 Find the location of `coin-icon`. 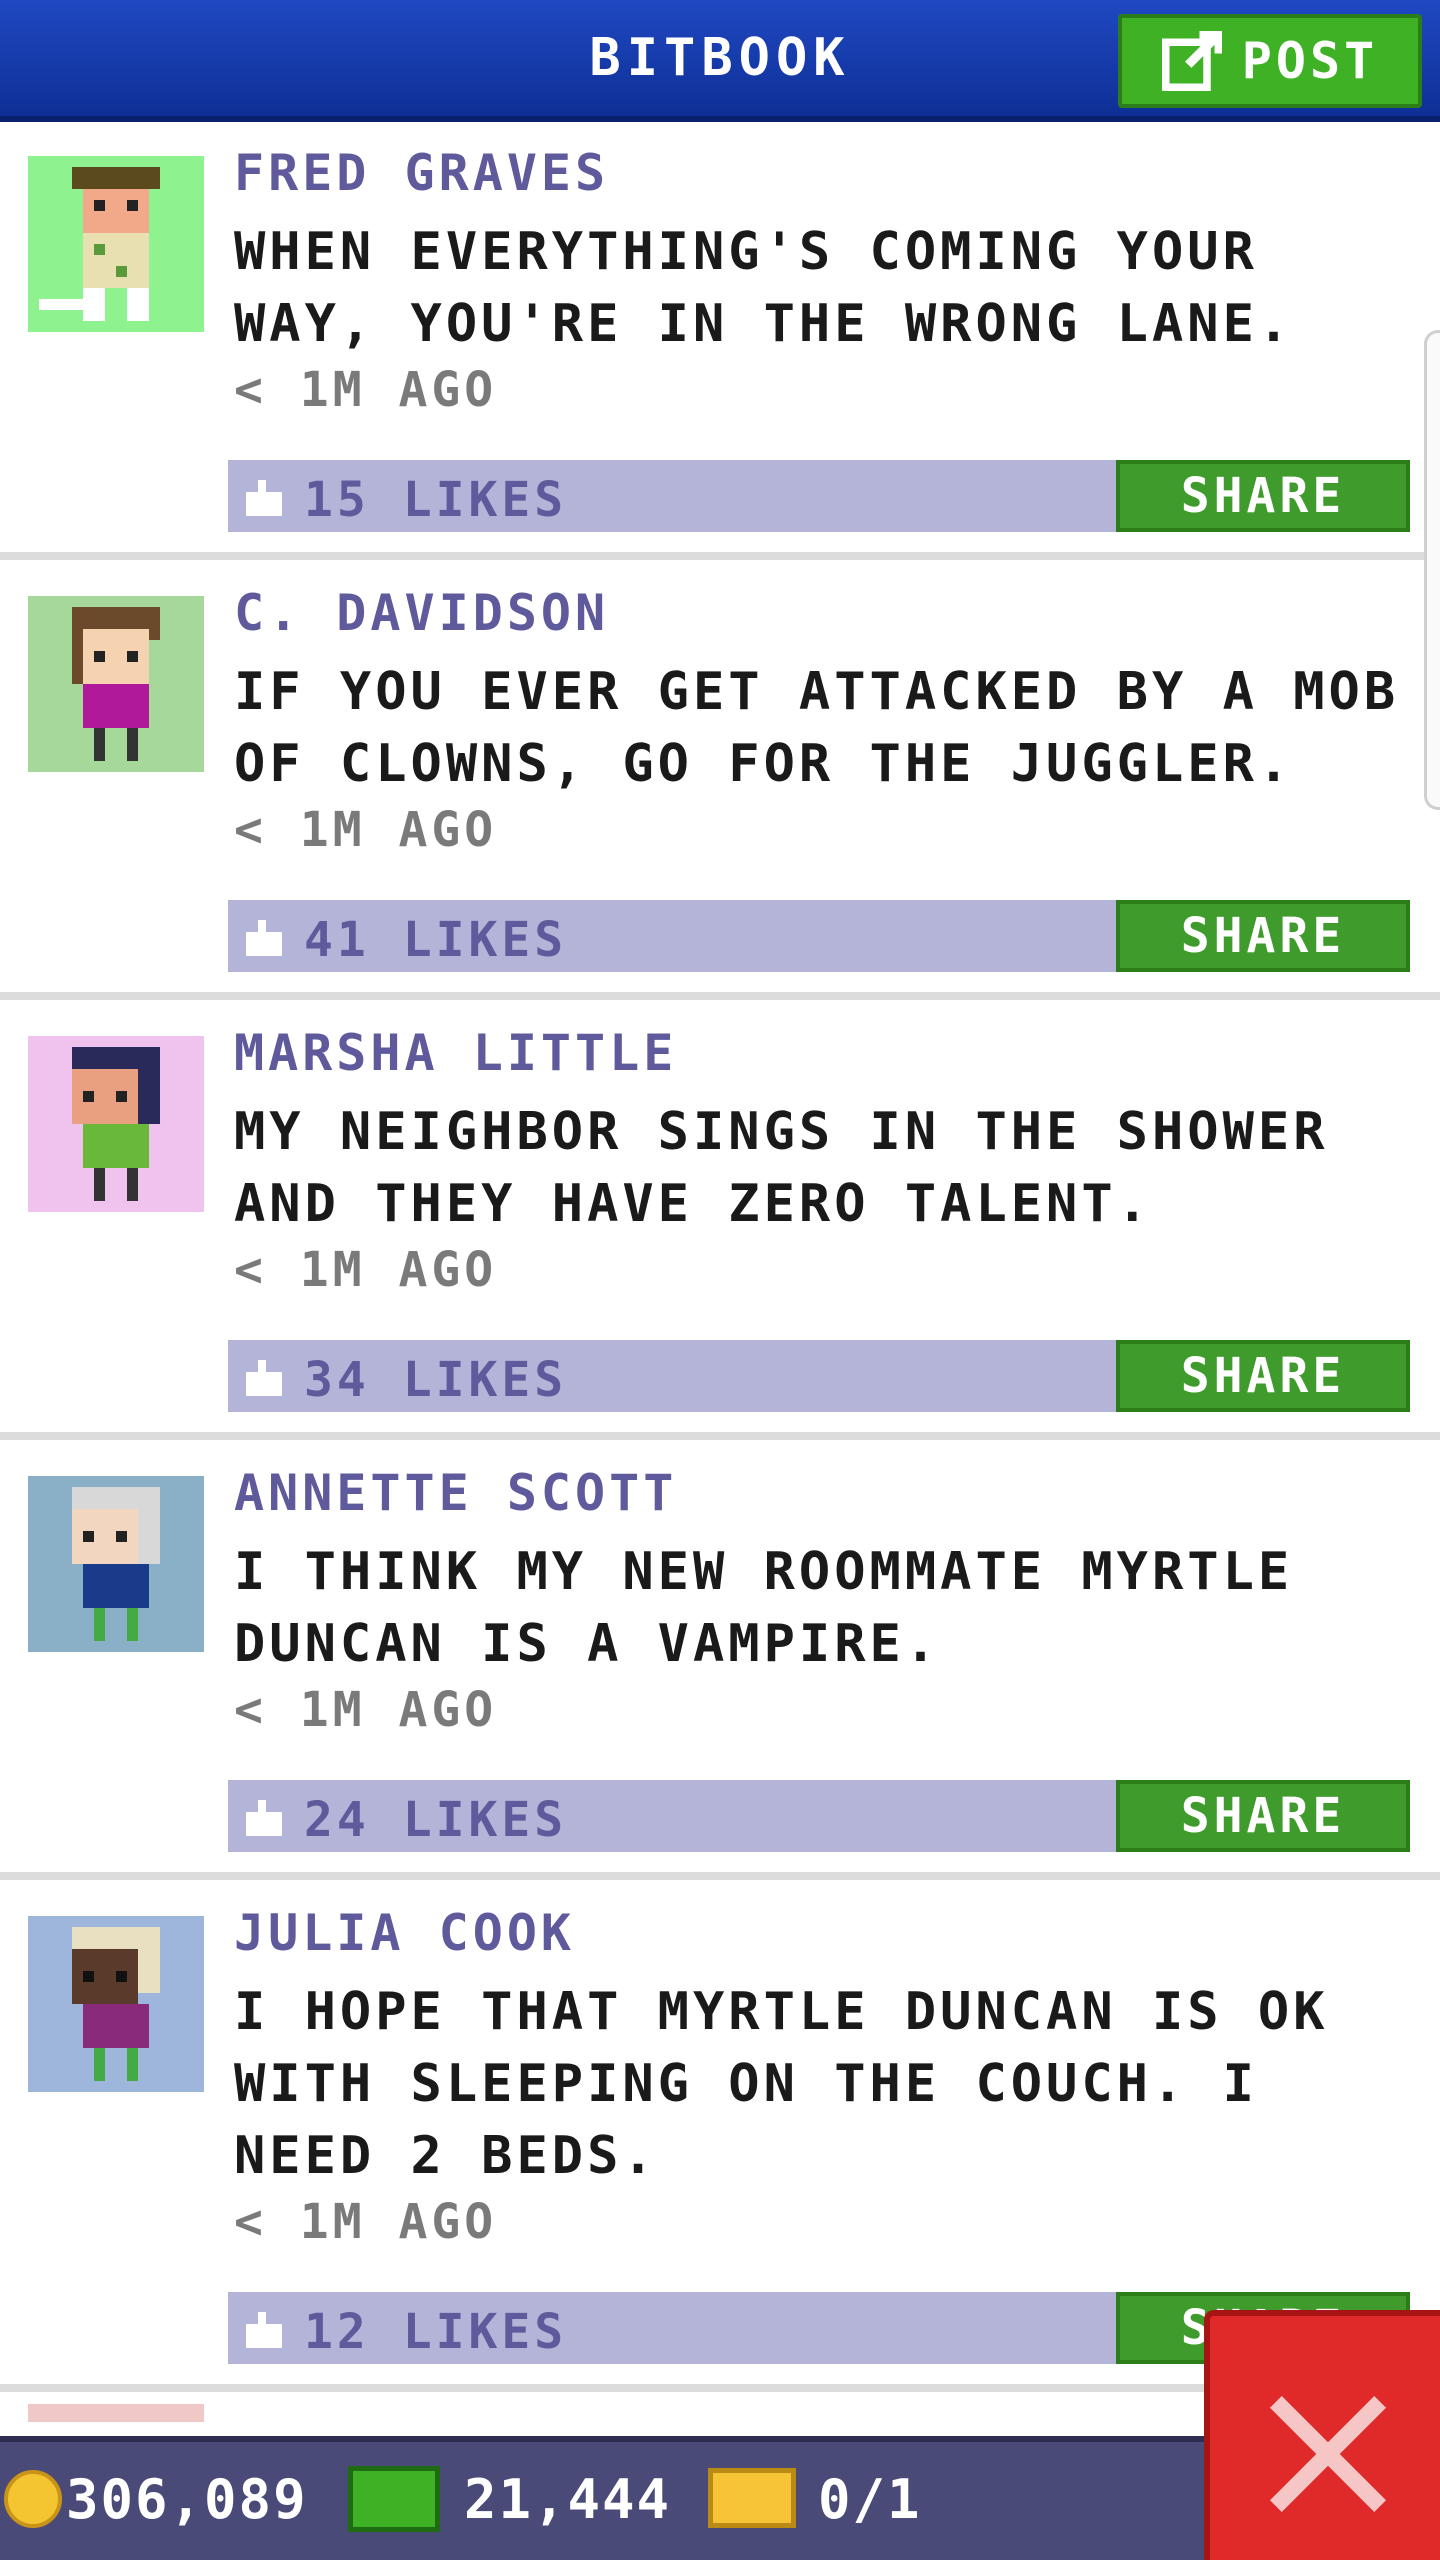

coin-icon is located at coordinates (33, 2499).